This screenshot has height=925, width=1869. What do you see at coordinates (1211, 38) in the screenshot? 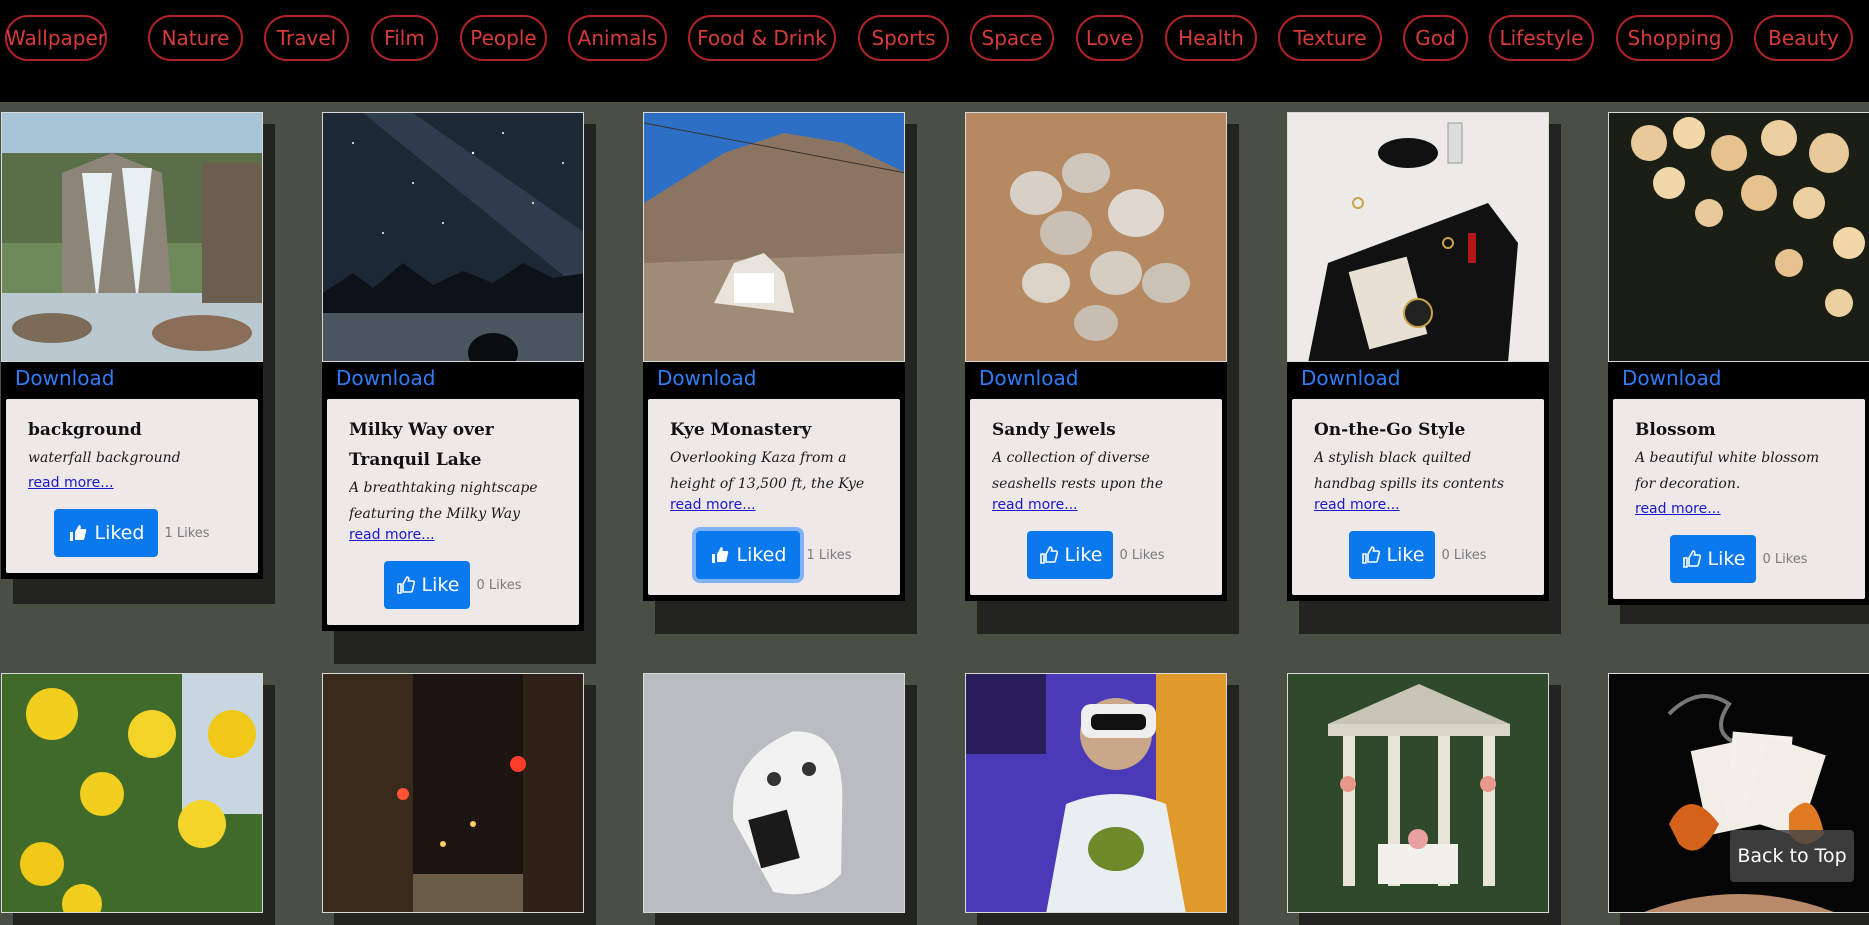
I see `category-health: Health` at bounding box center [1211, 38].